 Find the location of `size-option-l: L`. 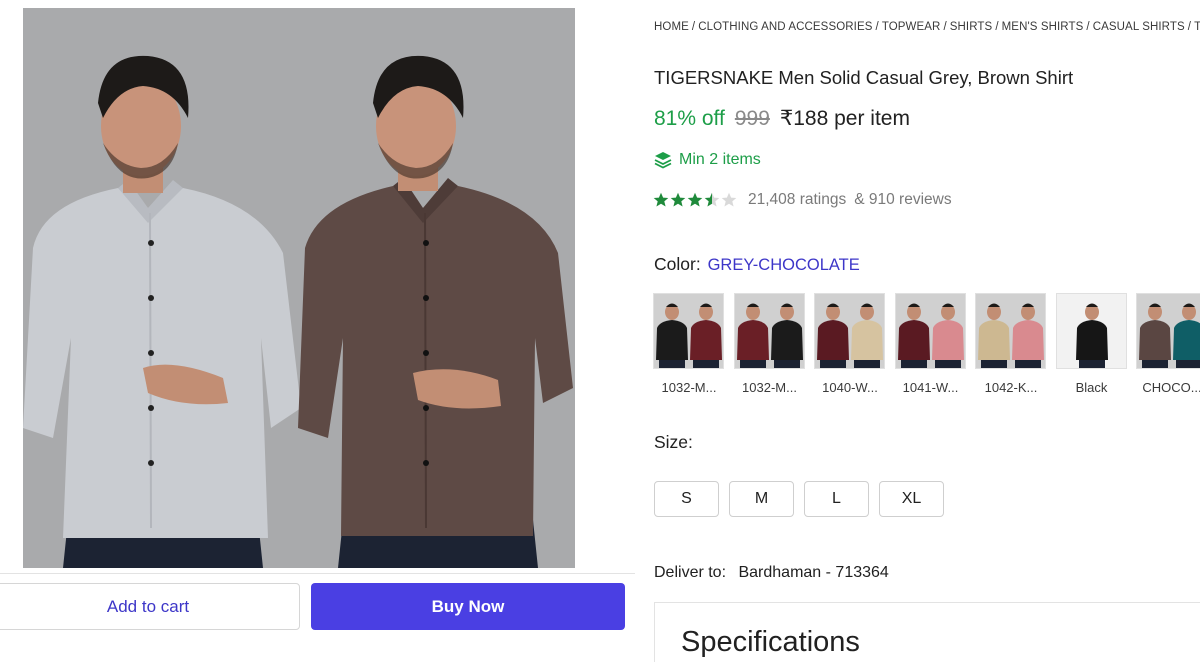

size-option-l: L is located at coordinates (836, 499).